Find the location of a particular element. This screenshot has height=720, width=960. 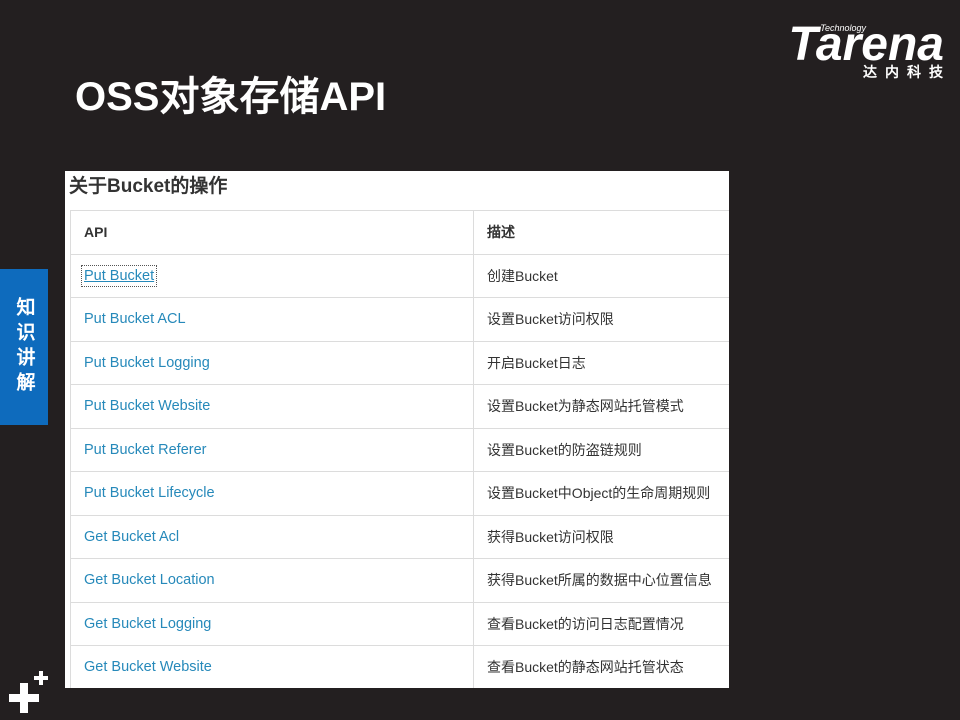

table-row: Put Bucket Logging 开启Bucket日志 is located at coordinates (399, 362).